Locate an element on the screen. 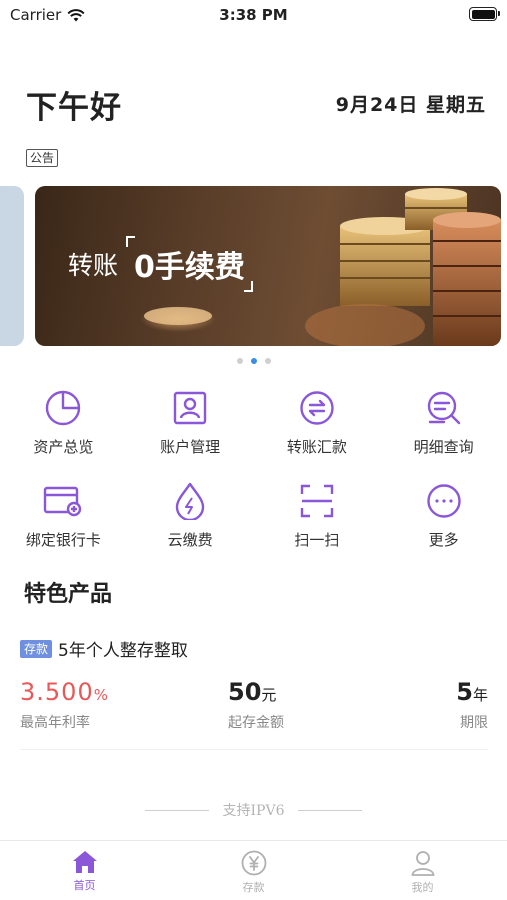 The height and width of the screenshot is (900, 507). interest-rate-label: 最高年利率 is located at coordinates (55, 723).